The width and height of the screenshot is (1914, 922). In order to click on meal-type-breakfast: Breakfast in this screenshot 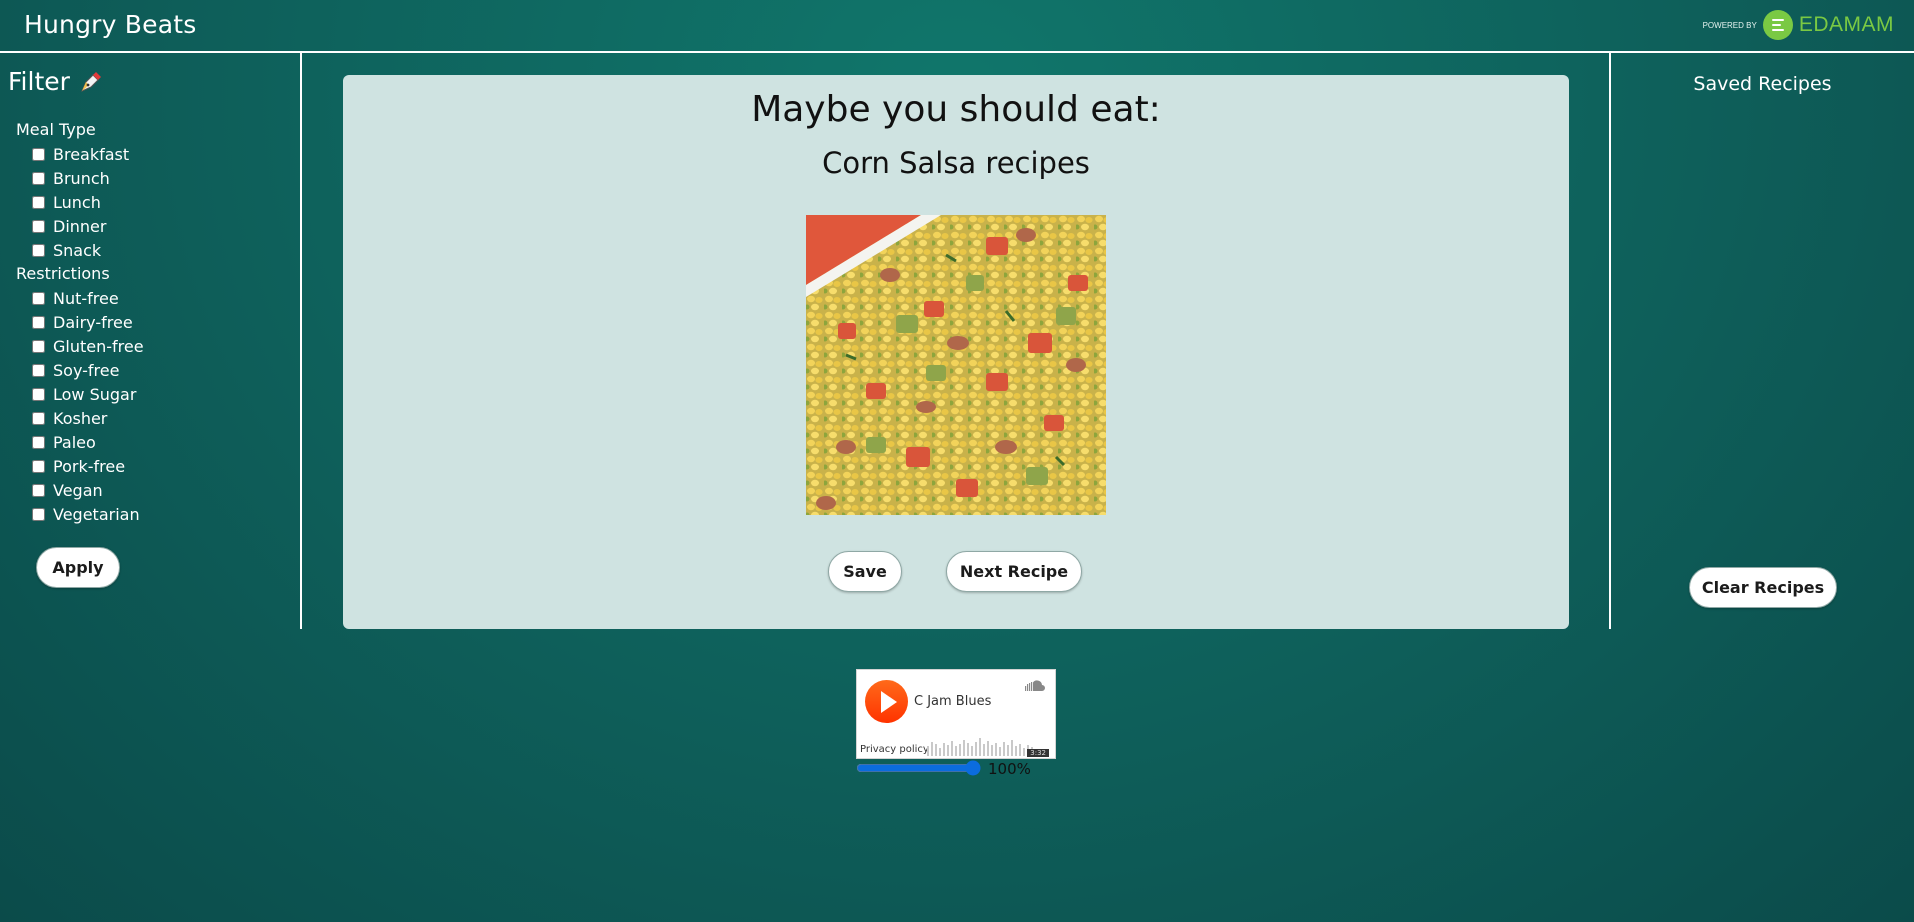, I will do `click(80, 154)`.